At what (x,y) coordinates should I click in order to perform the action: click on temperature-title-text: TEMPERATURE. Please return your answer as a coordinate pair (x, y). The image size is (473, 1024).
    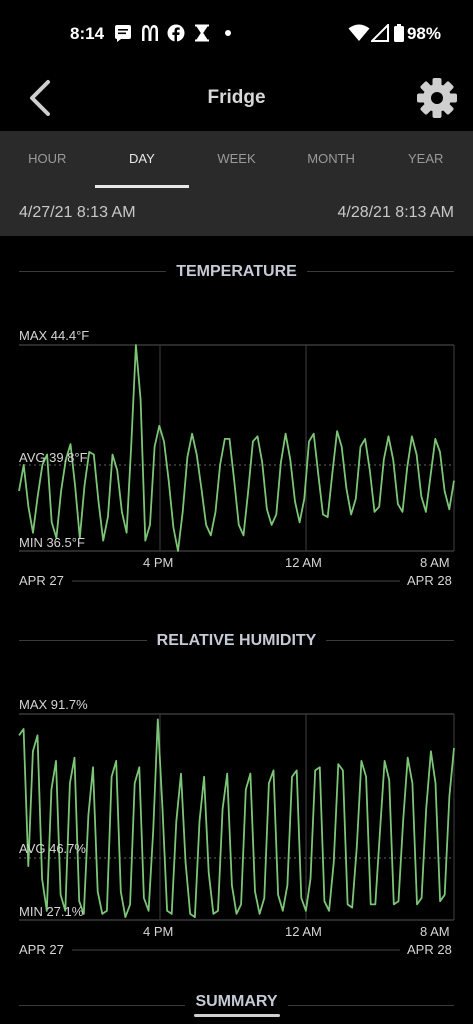
    Looking at the image, I should click on (236, 271).